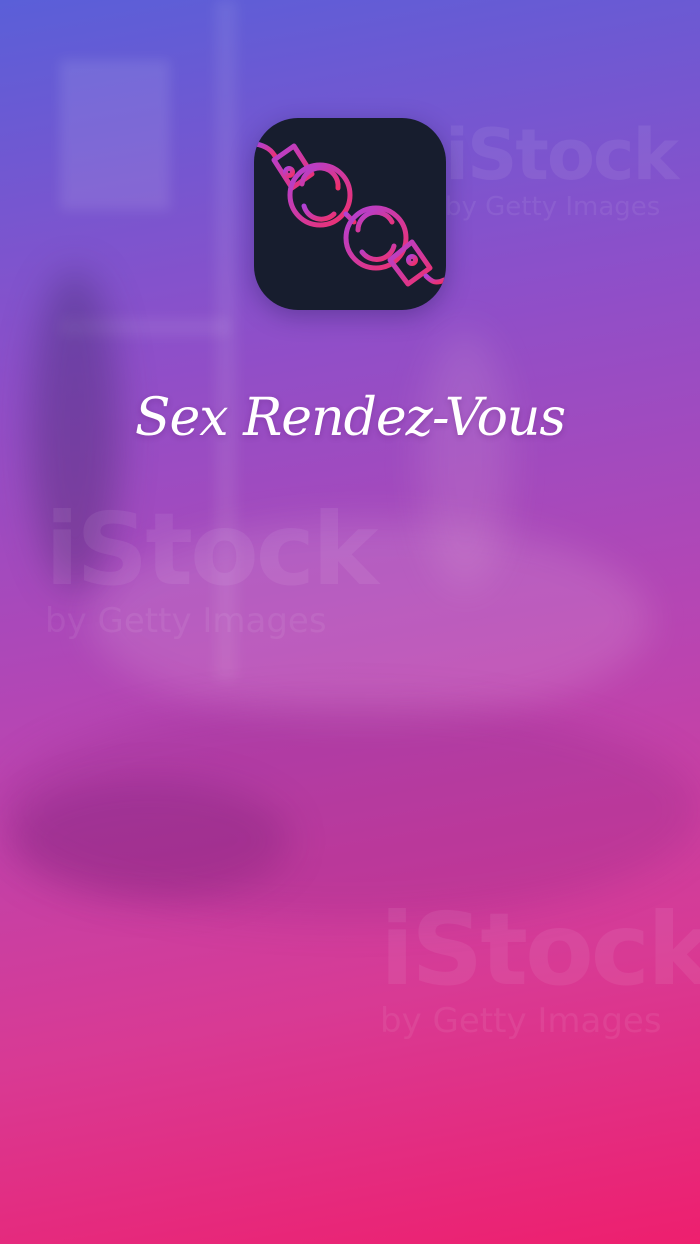  Describe the element at coordinates (115, 135) in the screenshot. I see `background-window` at that location.